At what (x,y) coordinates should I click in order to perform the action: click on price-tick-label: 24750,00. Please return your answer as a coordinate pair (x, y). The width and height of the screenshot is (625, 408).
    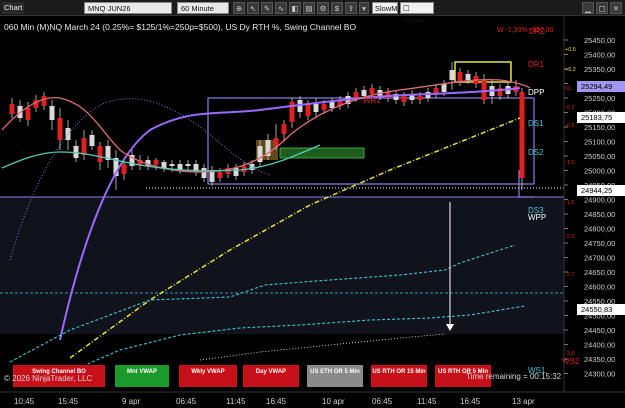
    Looking at the image, I should click on (599, 243).